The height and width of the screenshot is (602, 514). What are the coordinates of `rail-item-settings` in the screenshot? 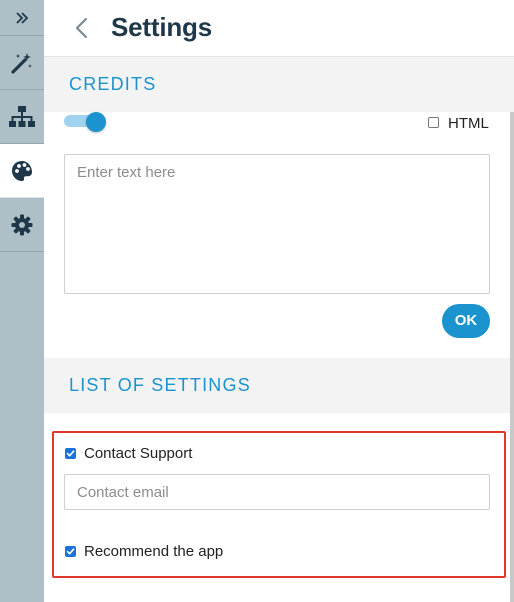 It's located at (22, 225).